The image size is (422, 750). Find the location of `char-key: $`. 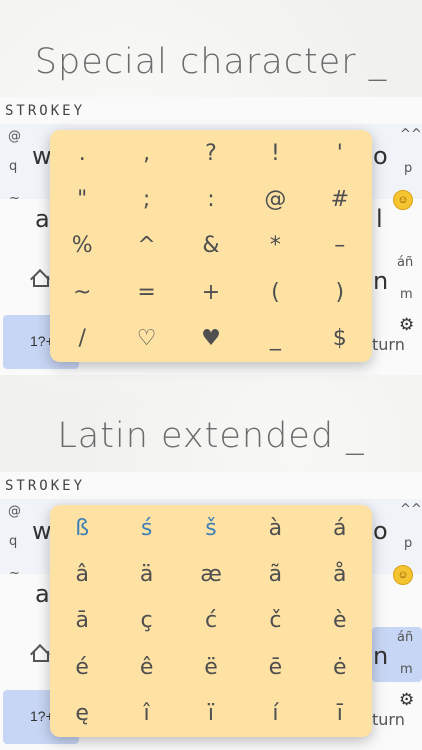

char-key: $ is located at coordinates (340, 339).